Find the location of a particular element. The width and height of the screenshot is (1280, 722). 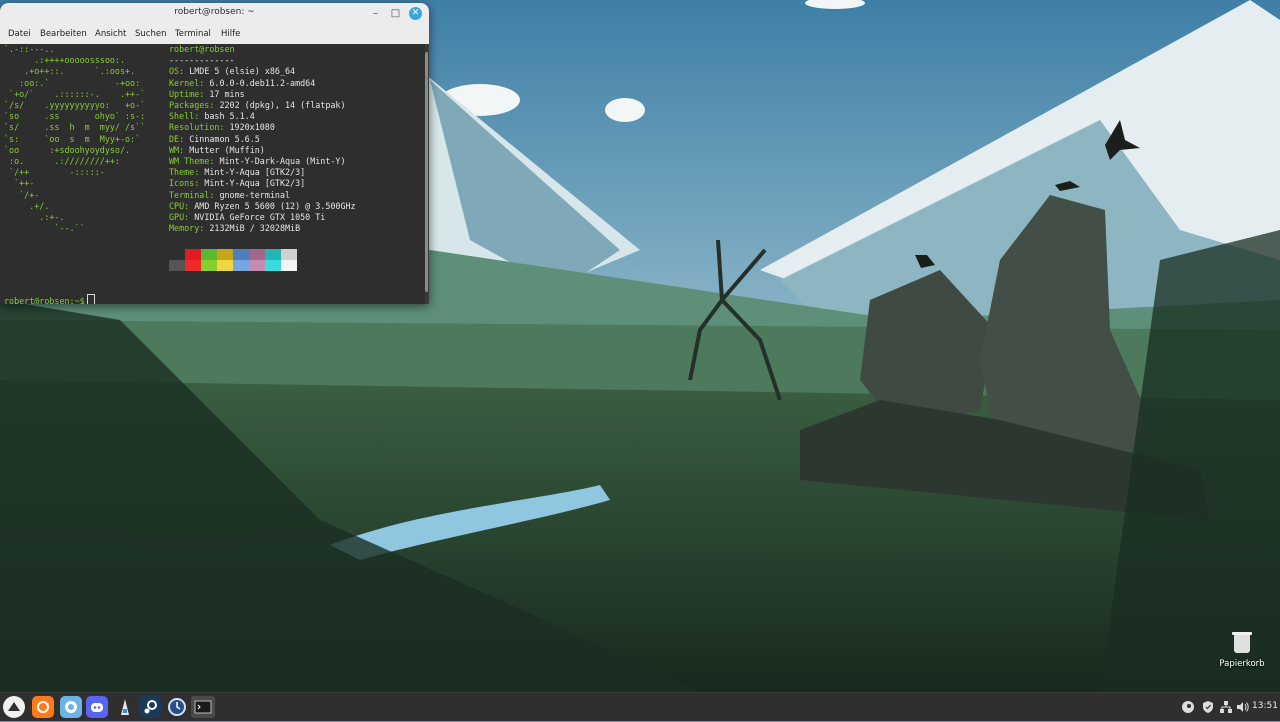

logo-line: `--.`` is located at coordinates (44, 228).